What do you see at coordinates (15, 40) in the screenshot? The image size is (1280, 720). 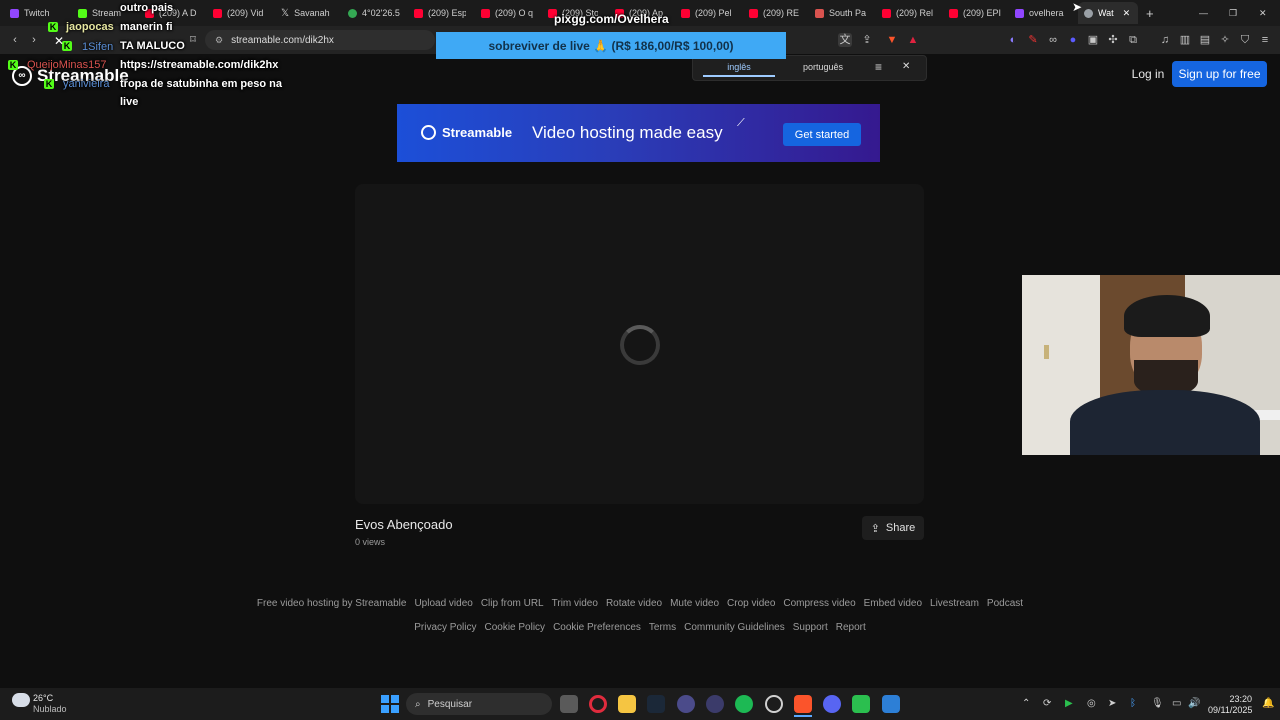 I see `back-button: ‹` at bounding box center [15, 40].